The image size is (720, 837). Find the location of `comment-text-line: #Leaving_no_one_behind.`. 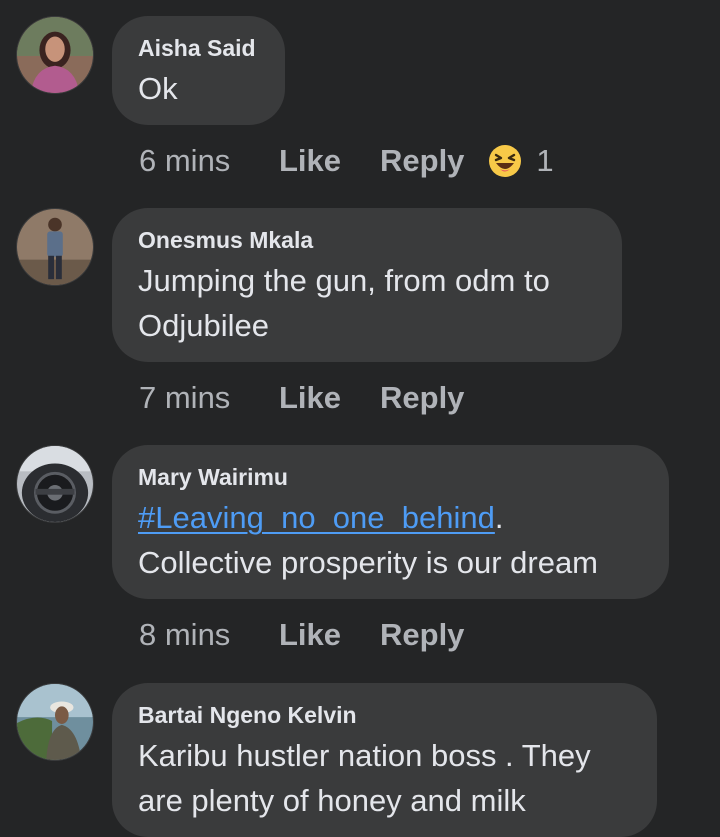

comment-text-line: #Leaving_no_one_behind. is located at coordinates (390, 517).